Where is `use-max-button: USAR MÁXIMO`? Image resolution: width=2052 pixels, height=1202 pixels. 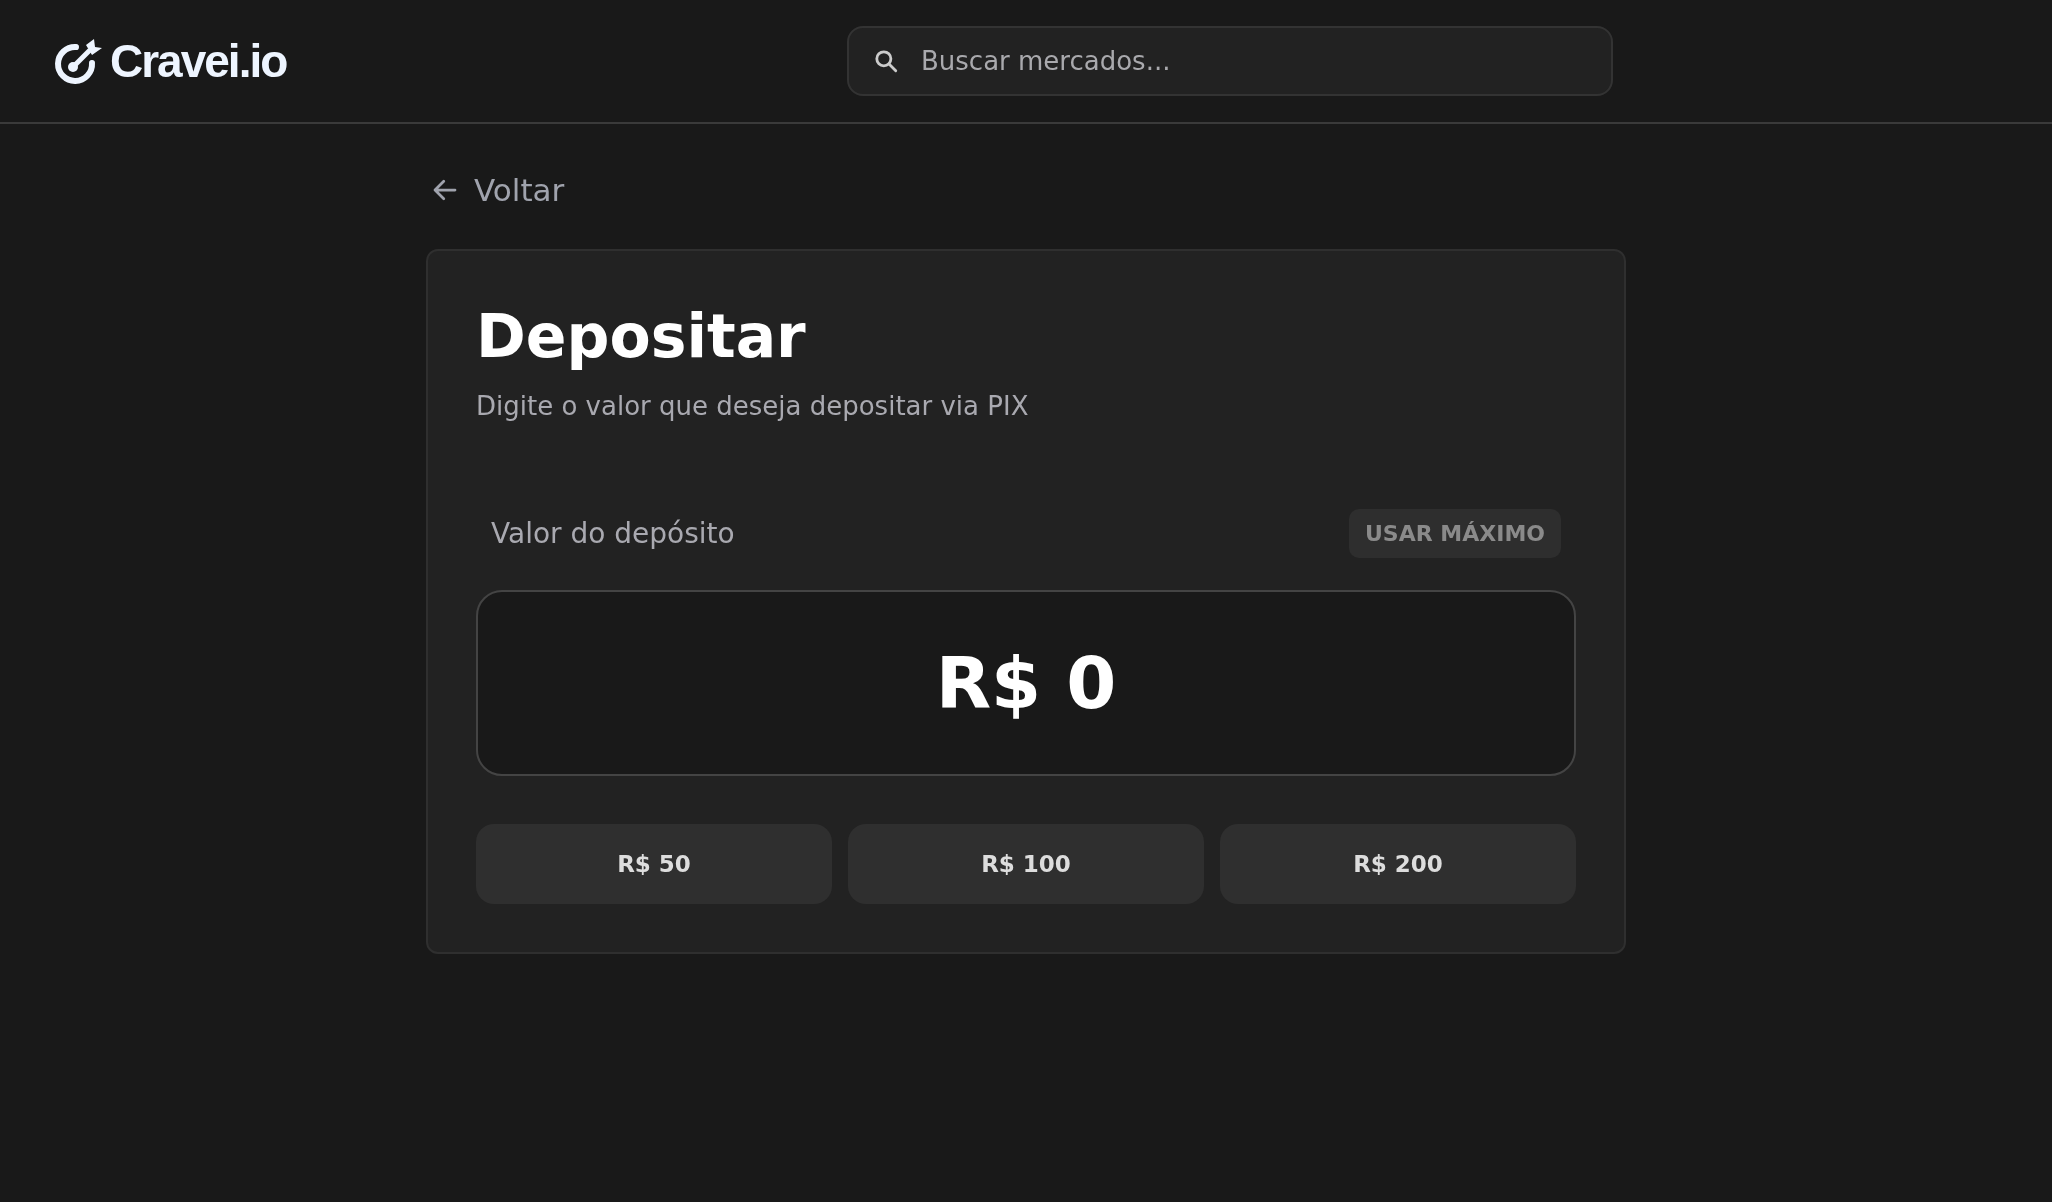
use-max-button: USAR MÁXIMO is located at coordinates (1455, 533).